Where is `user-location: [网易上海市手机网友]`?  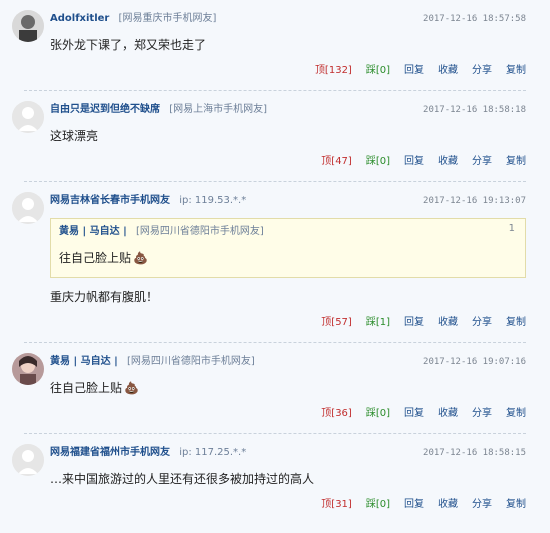
user-location: [网易上海市手机网友] is located at coordinates (218, 109).